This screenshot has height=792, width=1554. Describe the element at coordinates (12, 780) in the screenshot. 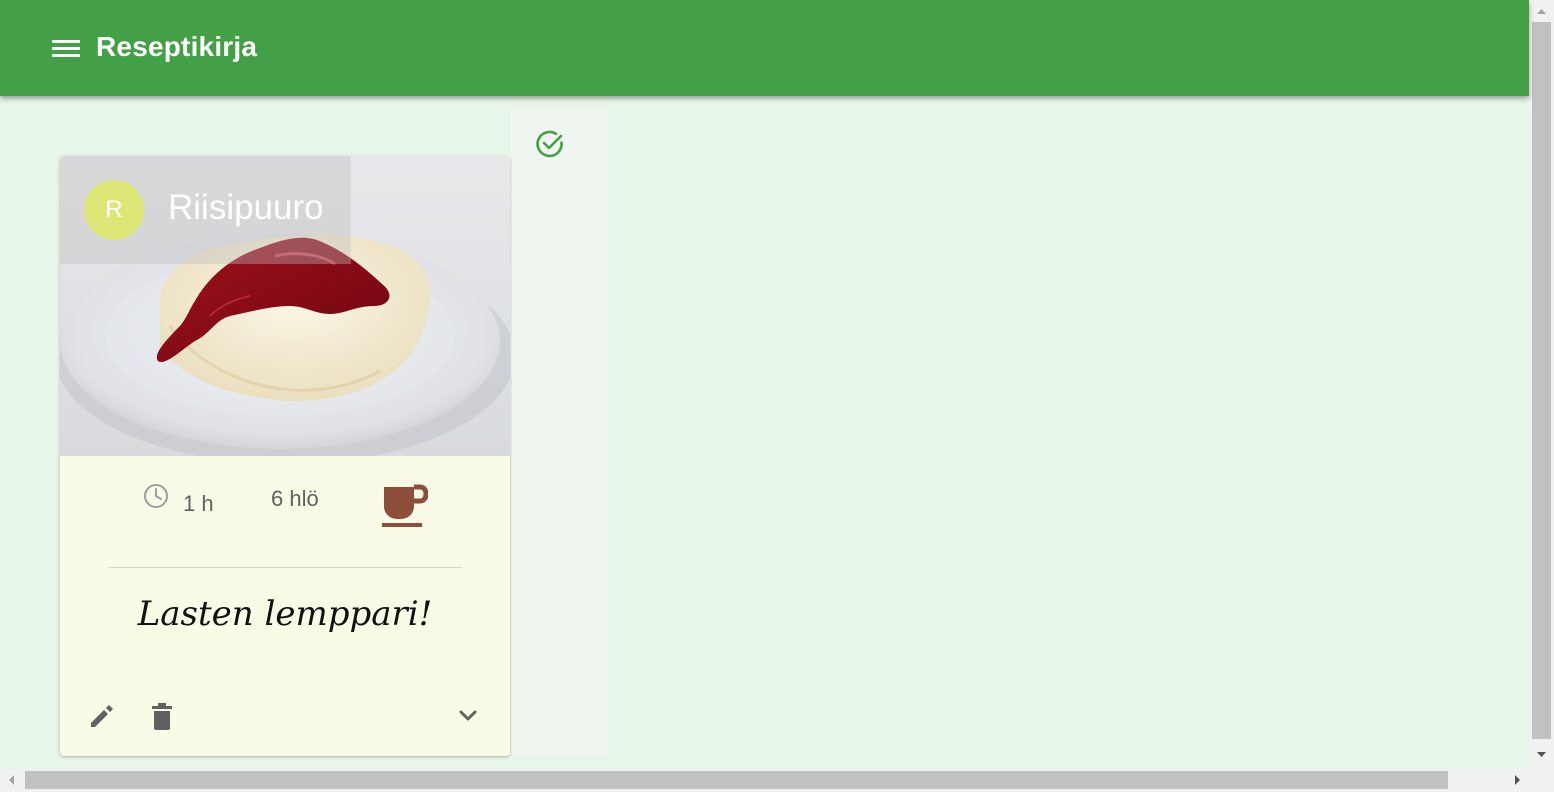

I see `scroll-left-icon` at that location.